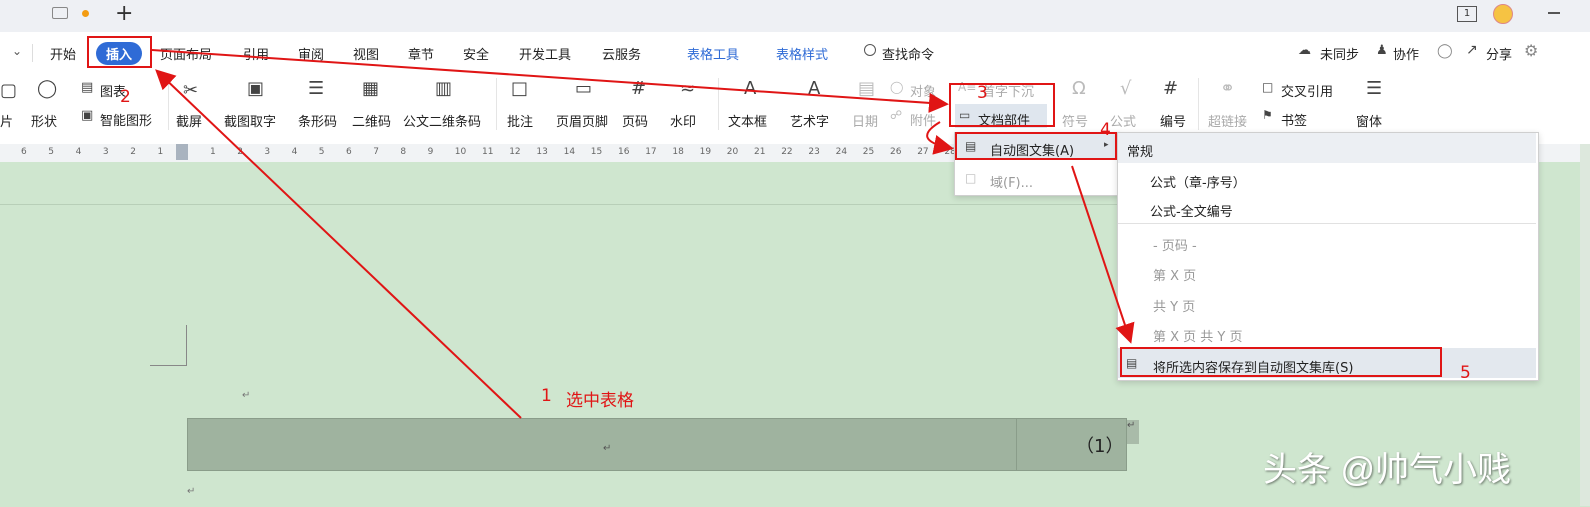 This screenshot has width=1590, height=507. Describe the element at coordinates (550, 81) in the screenshot. I see `arrow-insert-to-doc-parts` at that location.